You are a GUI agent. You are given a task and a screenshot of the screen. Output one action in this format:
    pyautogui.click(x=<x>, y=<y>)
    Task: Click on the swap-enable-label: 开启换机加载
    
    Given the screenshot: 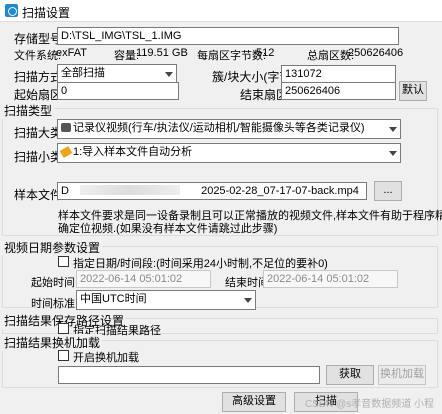 What is the action you would take?
    pyautogui.click(x=106, y=358)
    